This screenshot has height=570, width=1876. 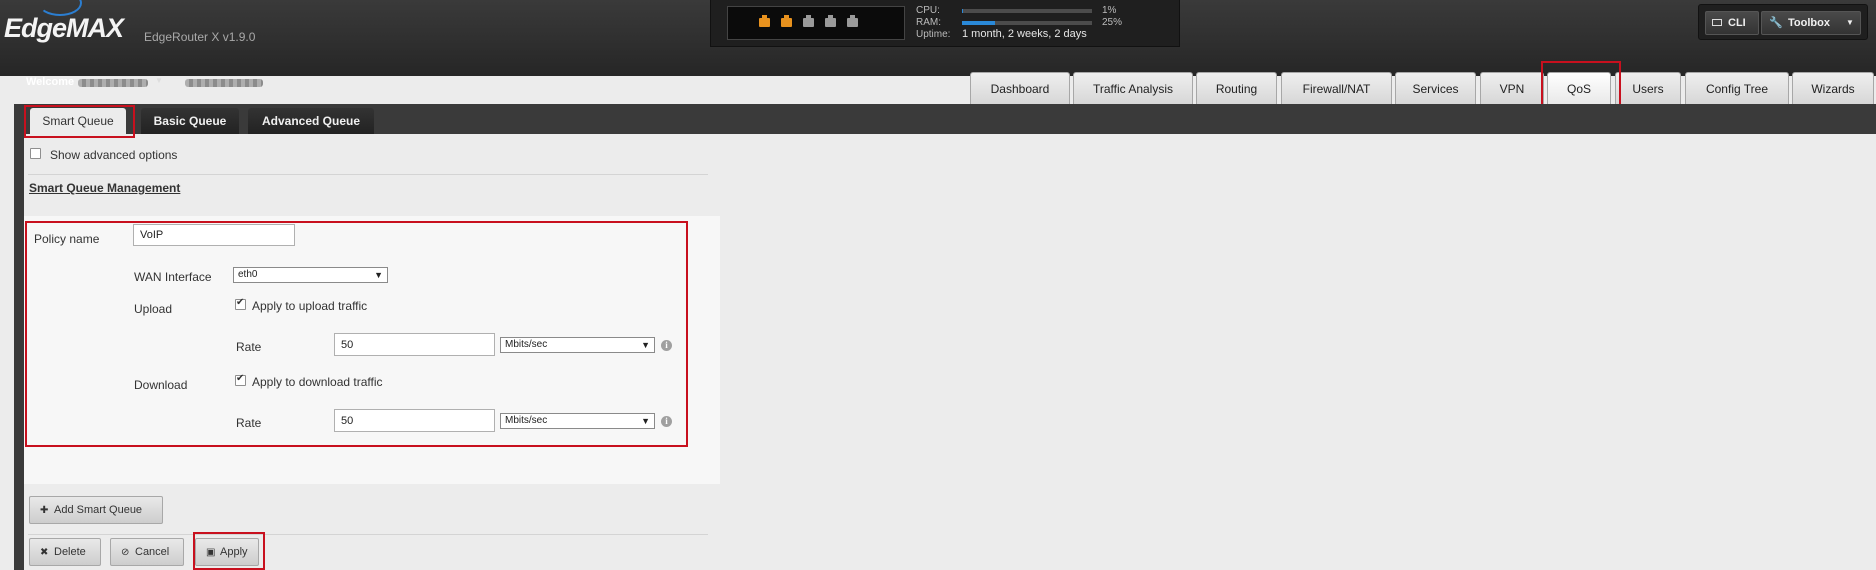 I want to click on terminal-icon, so click(x=1717, y=22).